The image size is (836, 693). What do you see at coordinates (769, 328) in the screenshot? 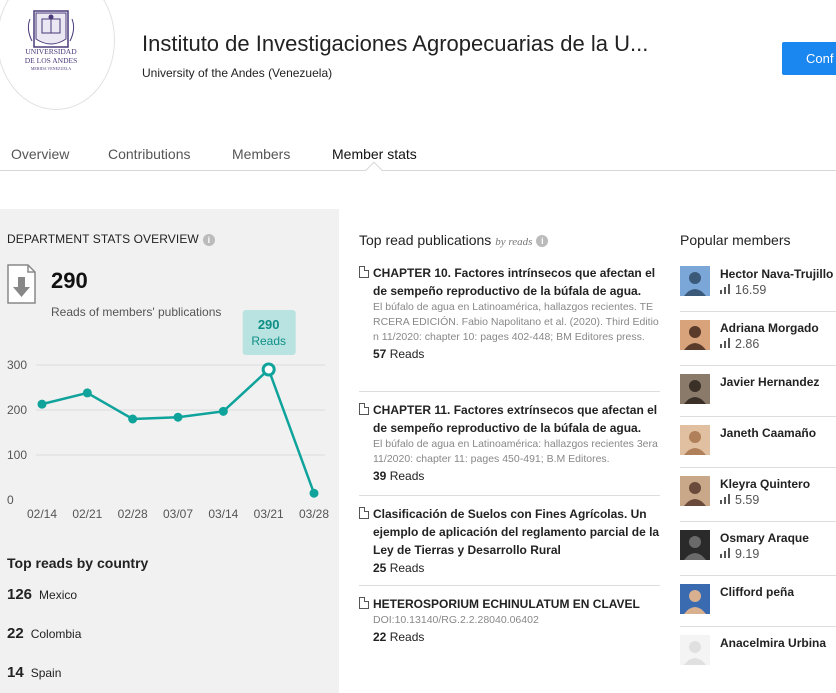
I see `member-name: Adriana Morgado` at bounding box center [769, 328].